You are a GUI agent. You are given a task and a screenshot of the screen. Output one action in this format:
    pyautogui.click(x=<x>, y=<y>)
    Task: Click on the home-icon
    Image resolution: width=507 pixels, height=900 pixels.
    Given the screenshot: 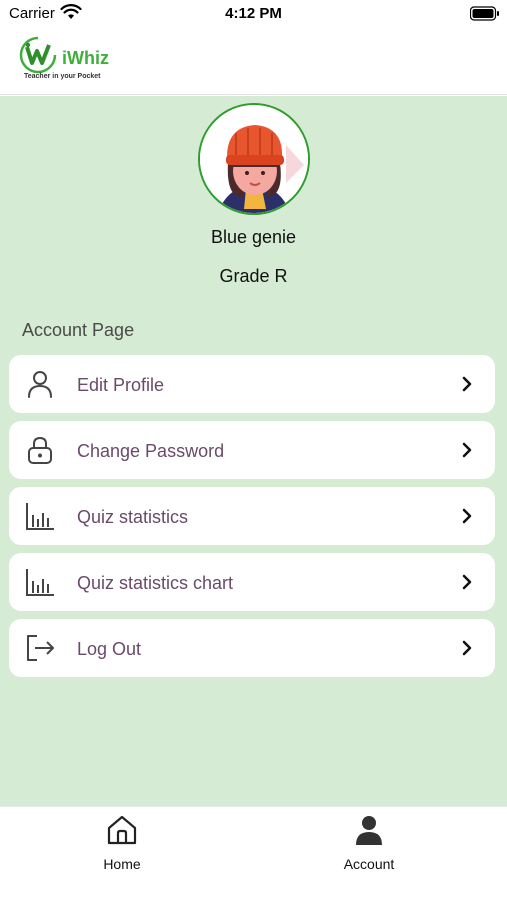 What is the action you would take?
    pyautogui.click(x=122, y=830)
    